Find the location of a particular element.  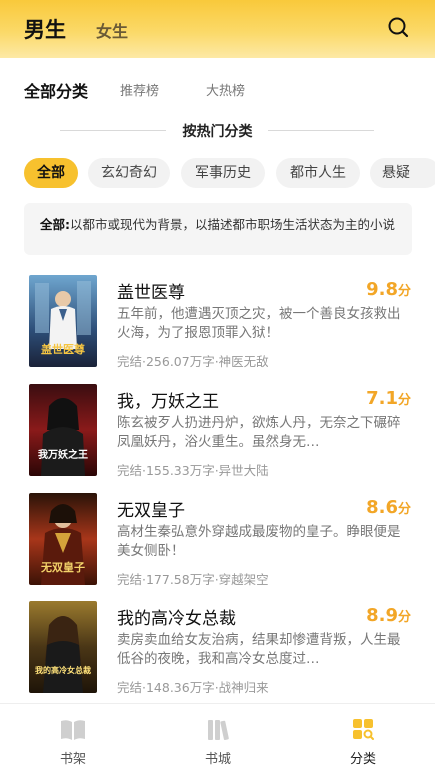

section-title: 按热门分类 is located at coordinates (217, 131).